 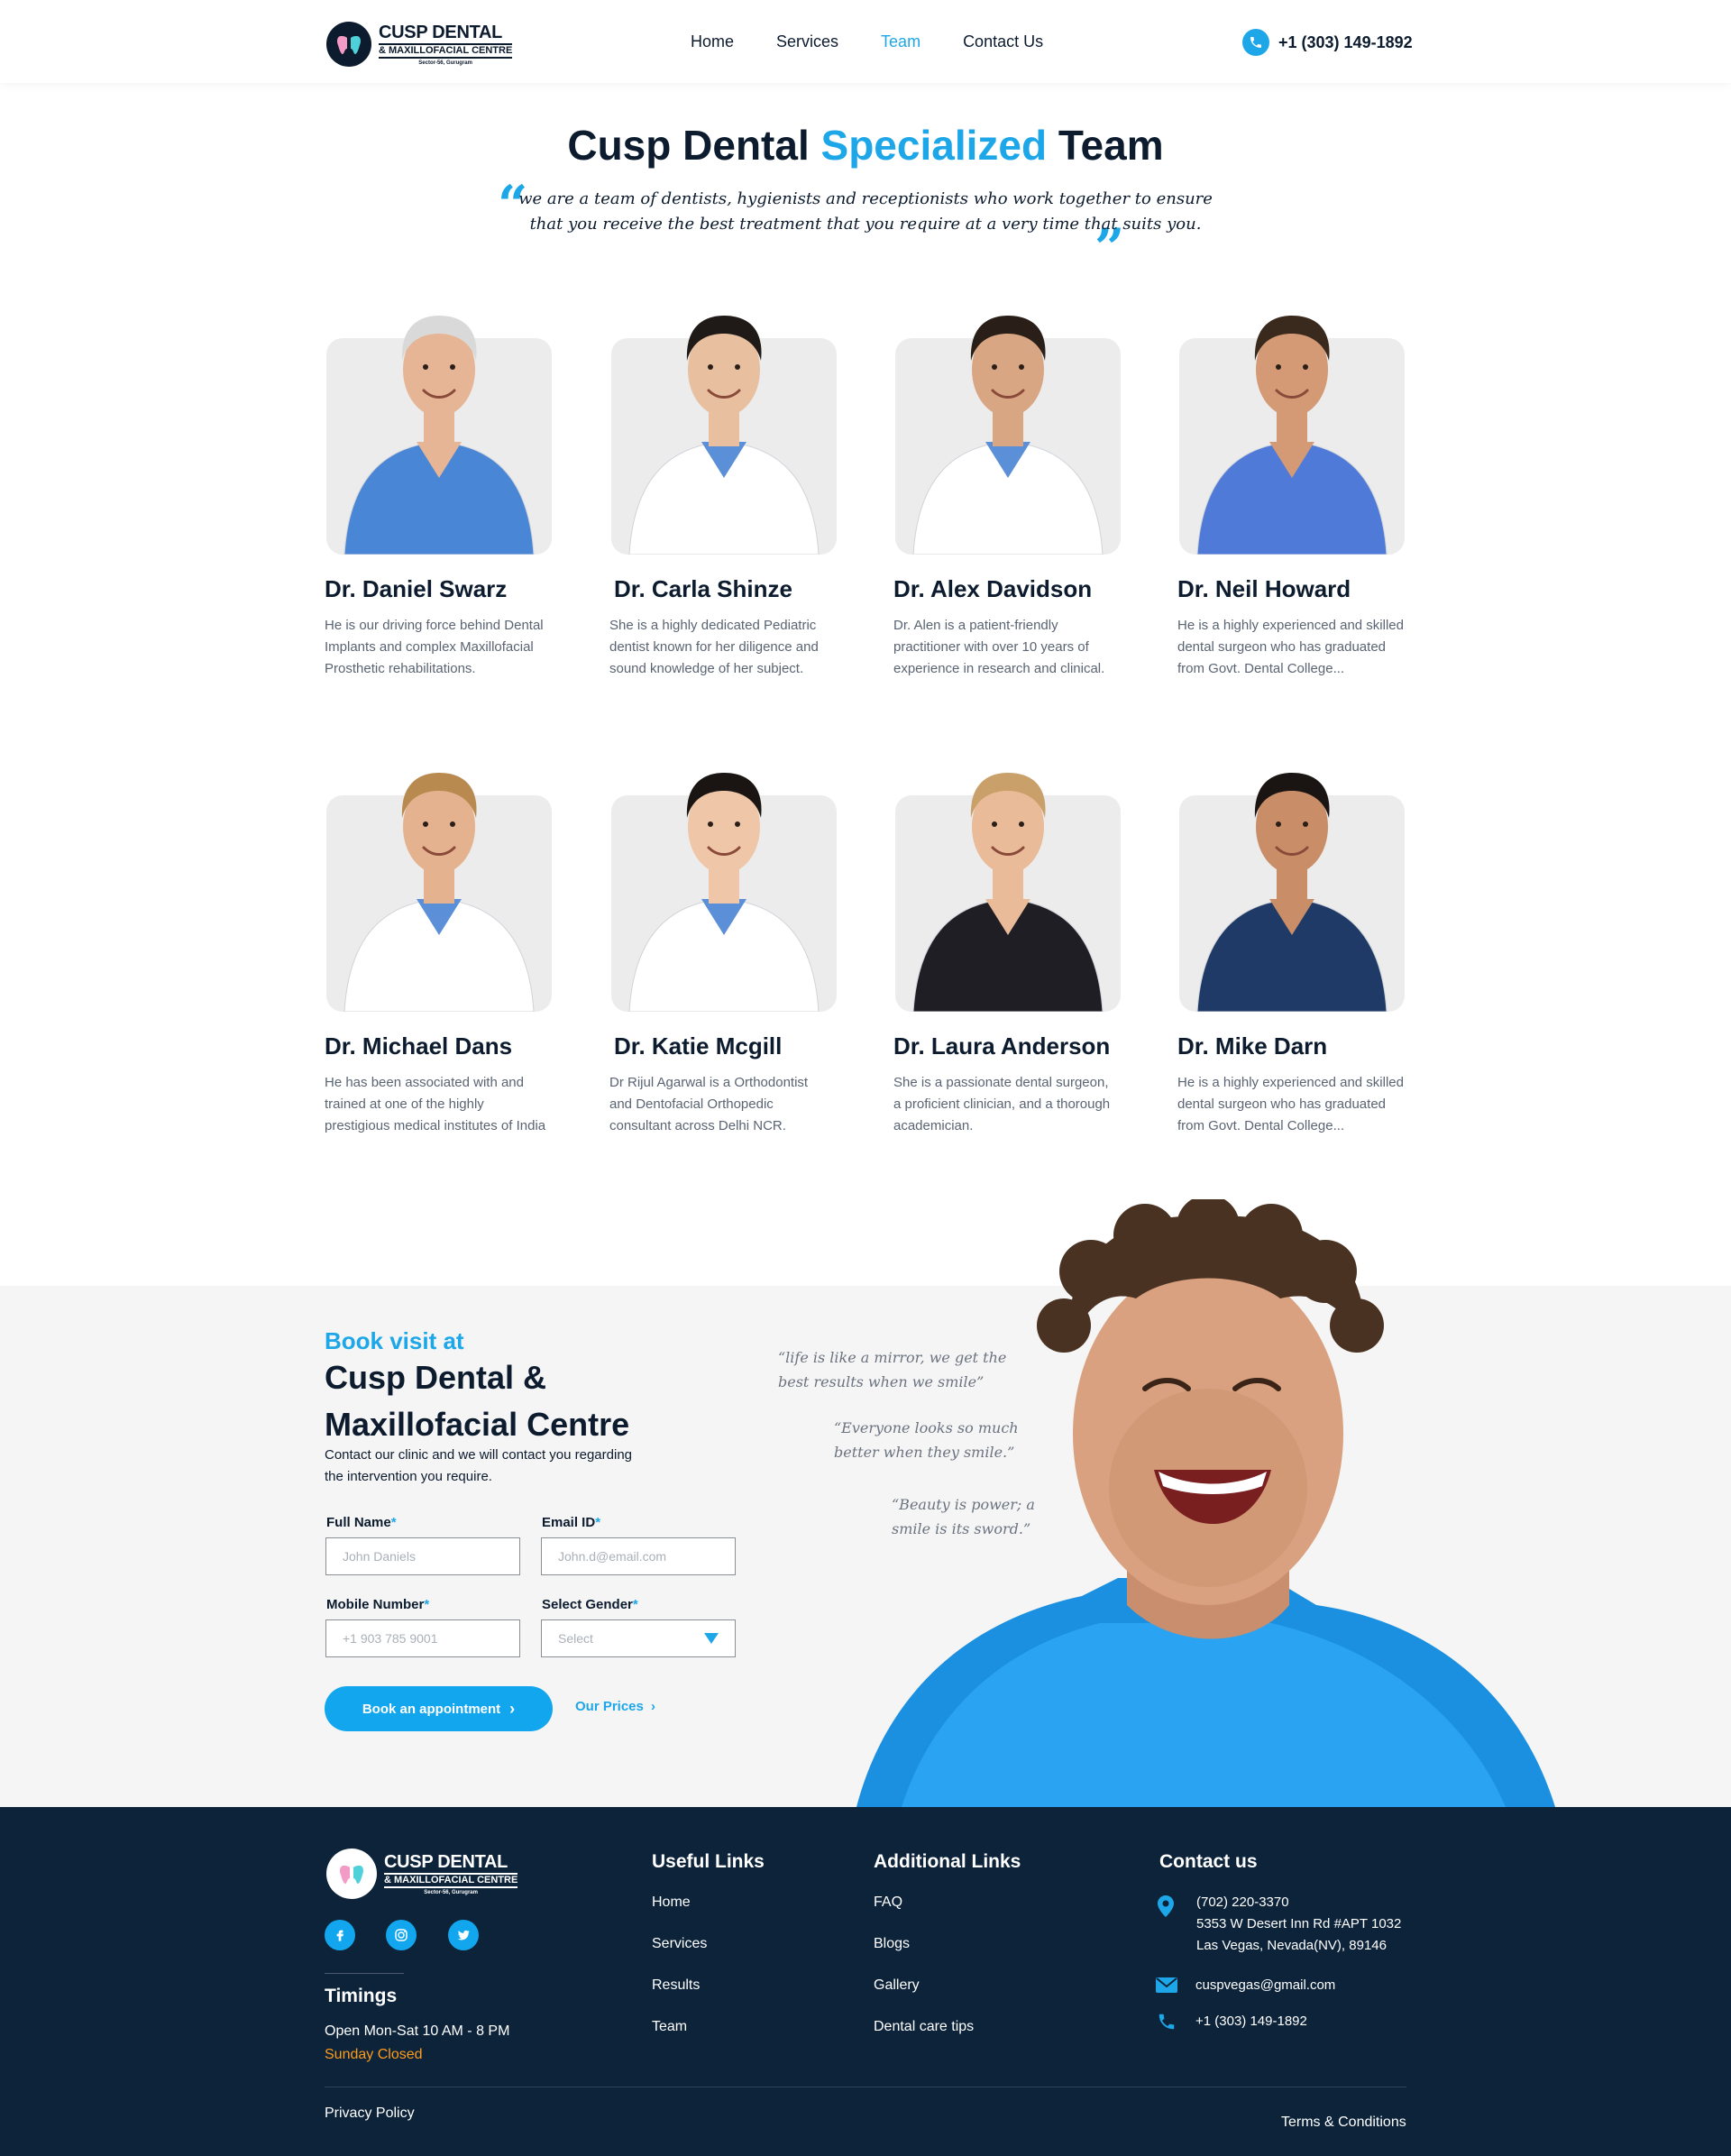 What do you see at coordinates (422, 1638) in the screenshot?
I see `mobile-input` at bounding box center [422, 1638].